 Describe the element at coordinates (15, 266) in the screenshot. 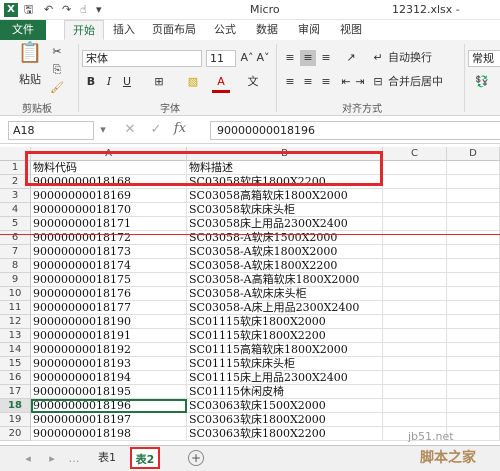

I see `row-header: 8` at that location.